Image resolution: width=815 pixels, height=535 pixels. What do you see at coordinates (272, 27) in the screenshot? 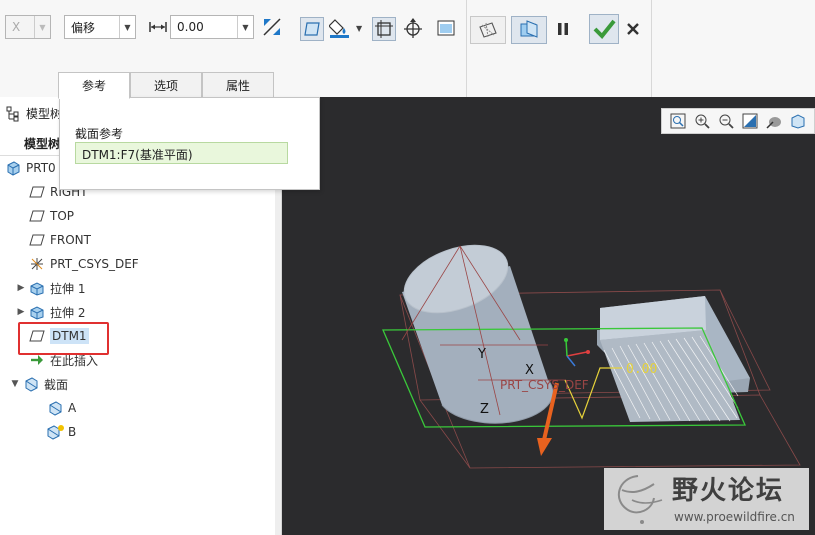
I see `flip-direction-button` at bounding box center [272, 27].